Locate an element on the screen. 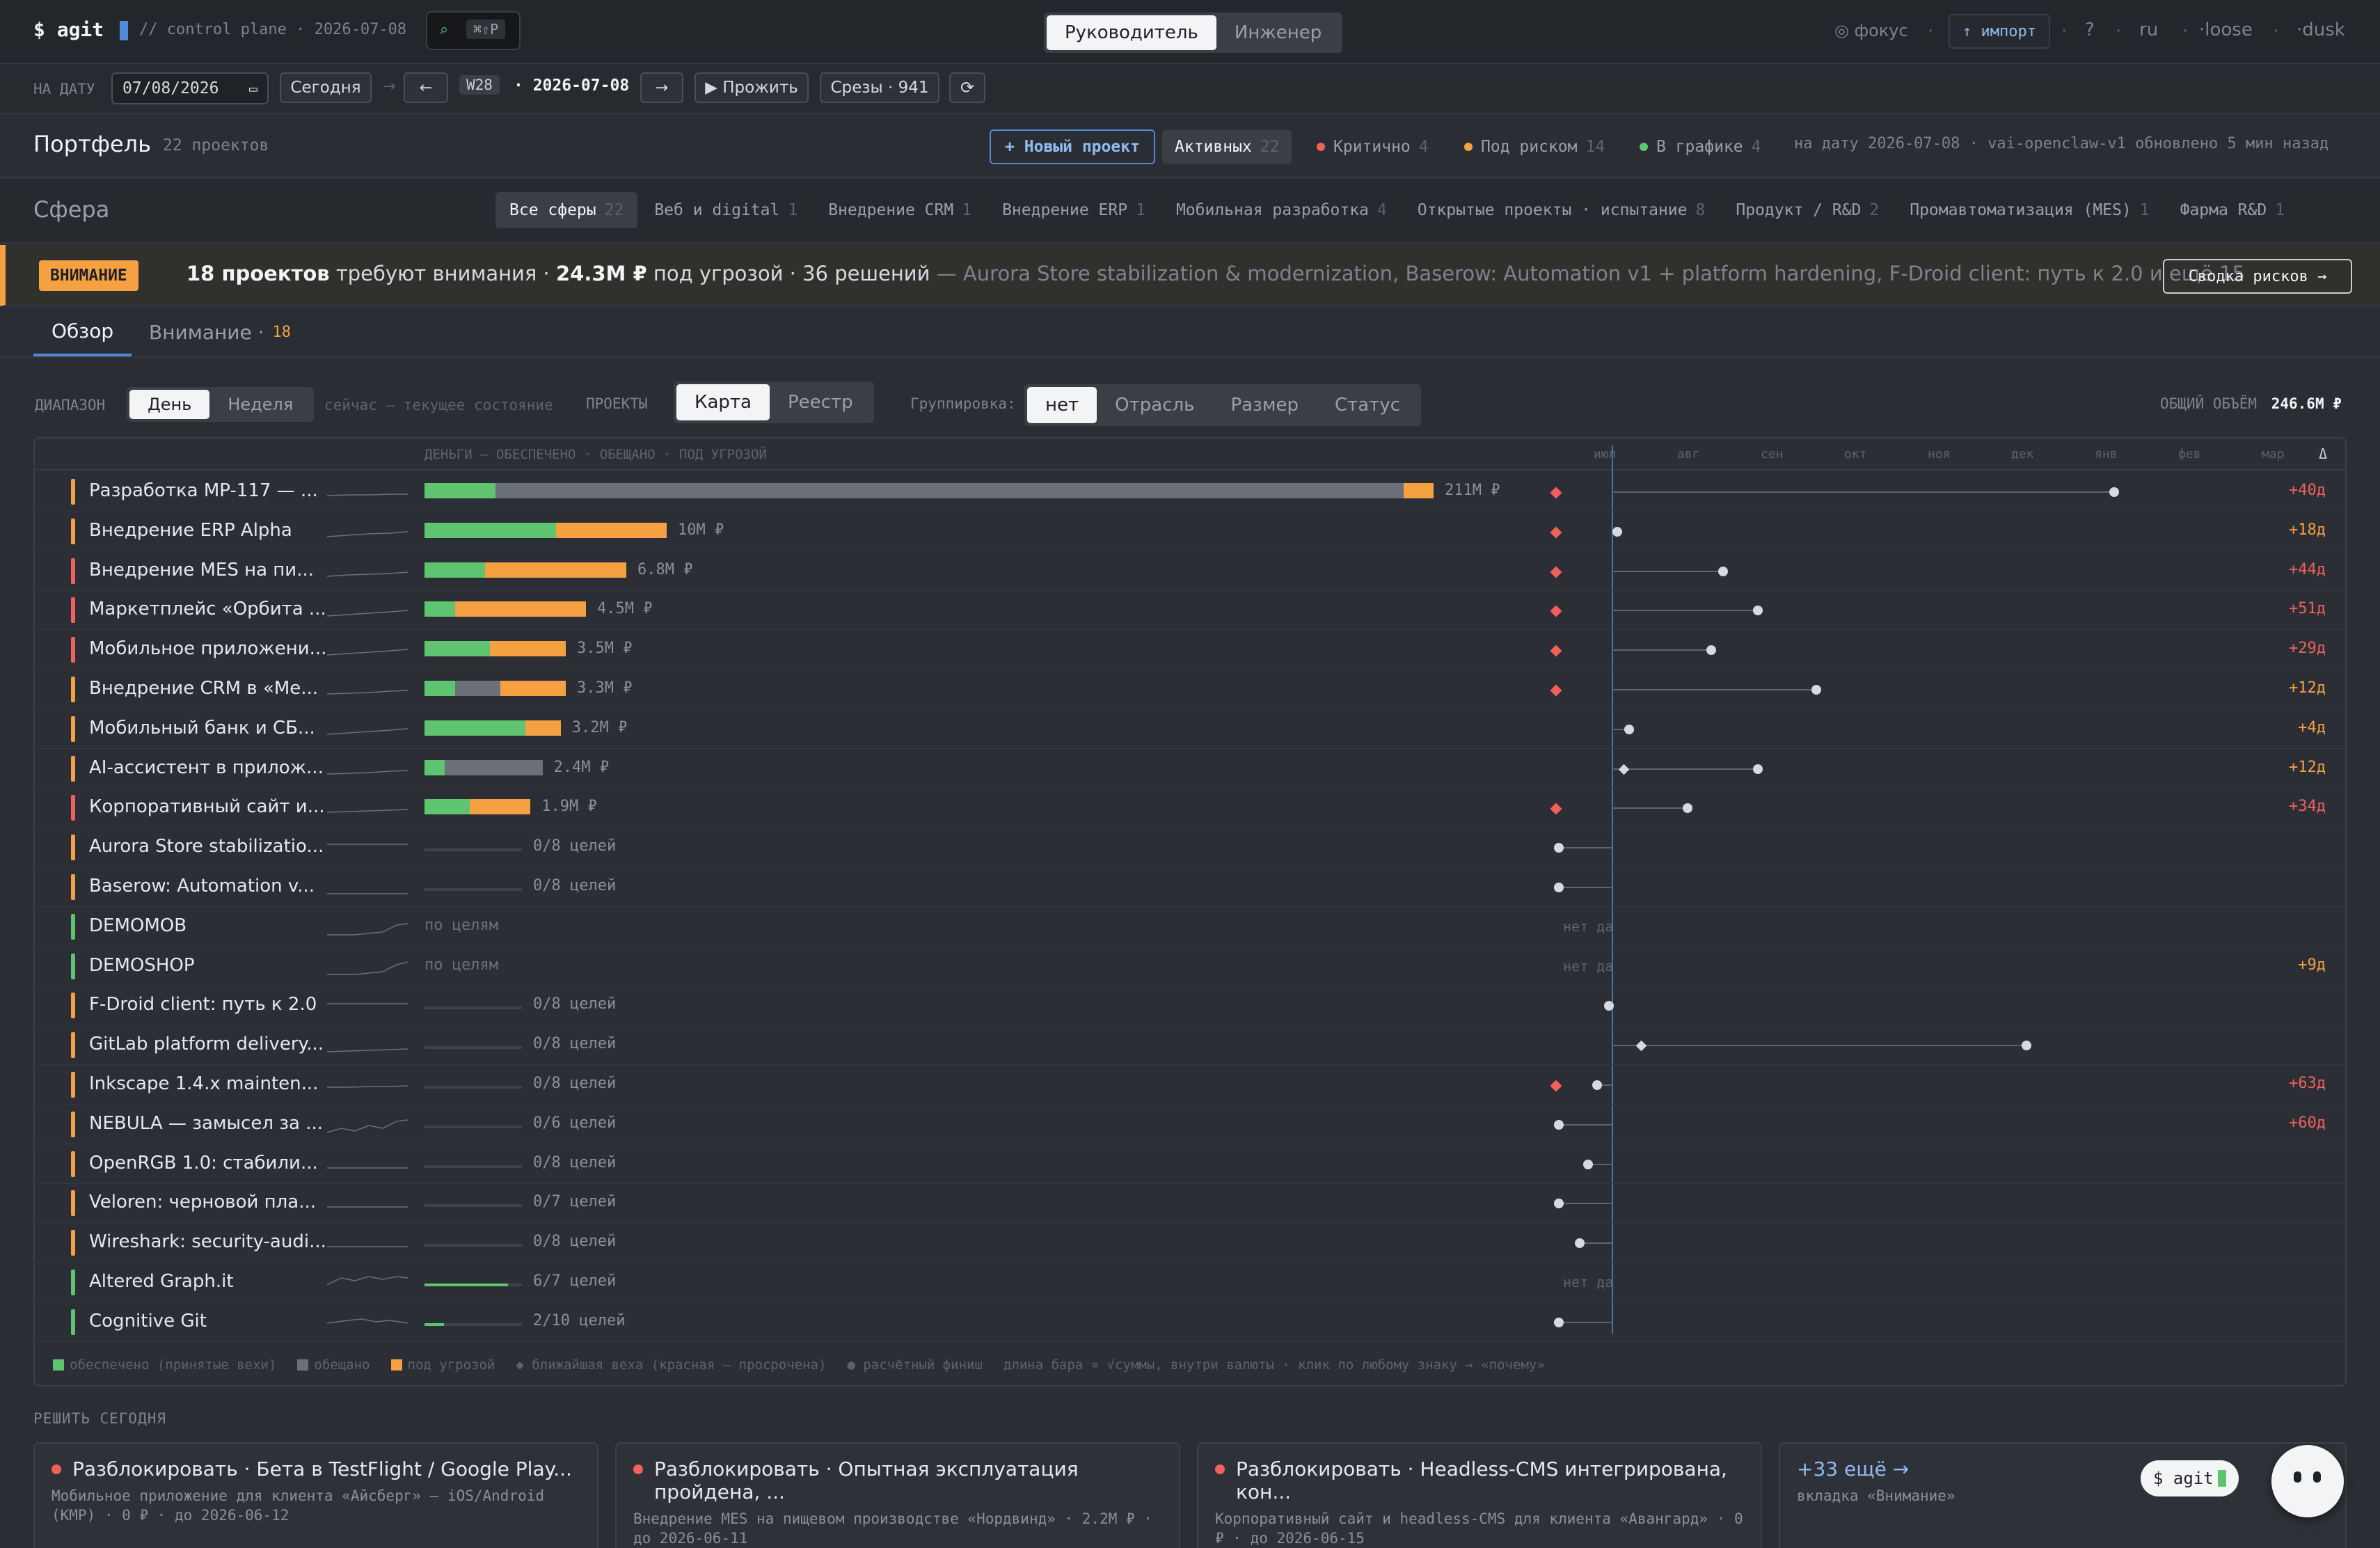 The height and width of the screenshot is (1548, 2380). sphere-tab: Все сферы 22 is located at coordinates (566, 210).